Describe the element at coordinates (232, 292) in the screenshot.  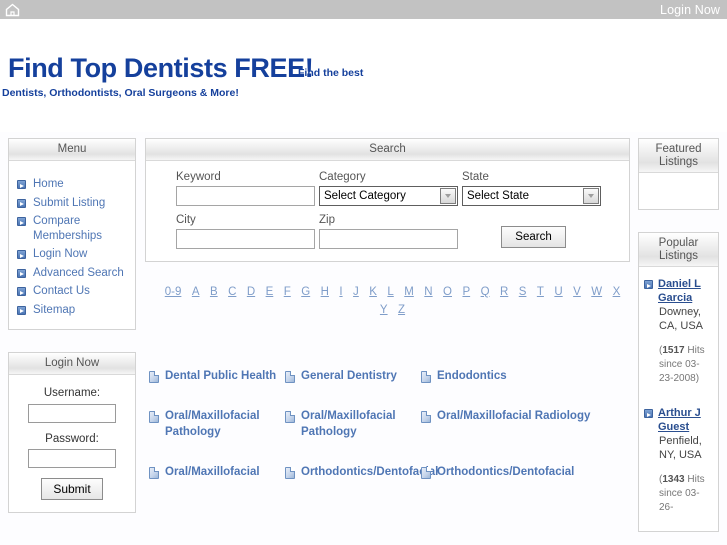
I see `alpha-link-c: C` at that location.